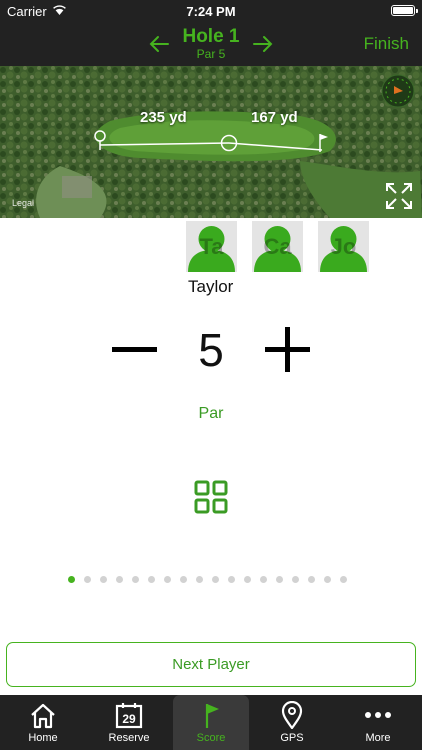 The width and height of the screenshot is (422, 750). Describe the element at coordinates (211, 36) in the screenshot. I see `hole-title: Hole 1` at that location.